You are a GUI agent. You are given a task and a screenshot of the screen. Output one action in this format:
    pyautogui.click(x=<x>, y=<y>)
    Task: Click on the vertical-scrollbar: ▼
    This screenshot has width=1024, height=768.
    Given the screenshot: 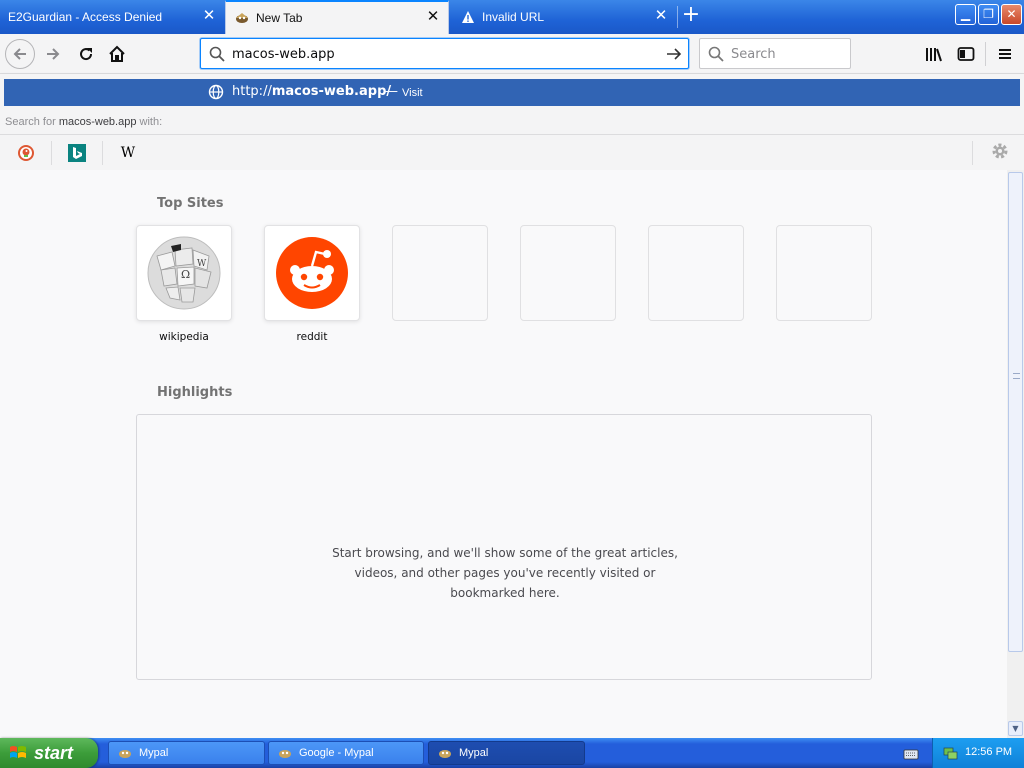 What is the action you would take?
    pyautogui.click(x=1015, y=454)
    